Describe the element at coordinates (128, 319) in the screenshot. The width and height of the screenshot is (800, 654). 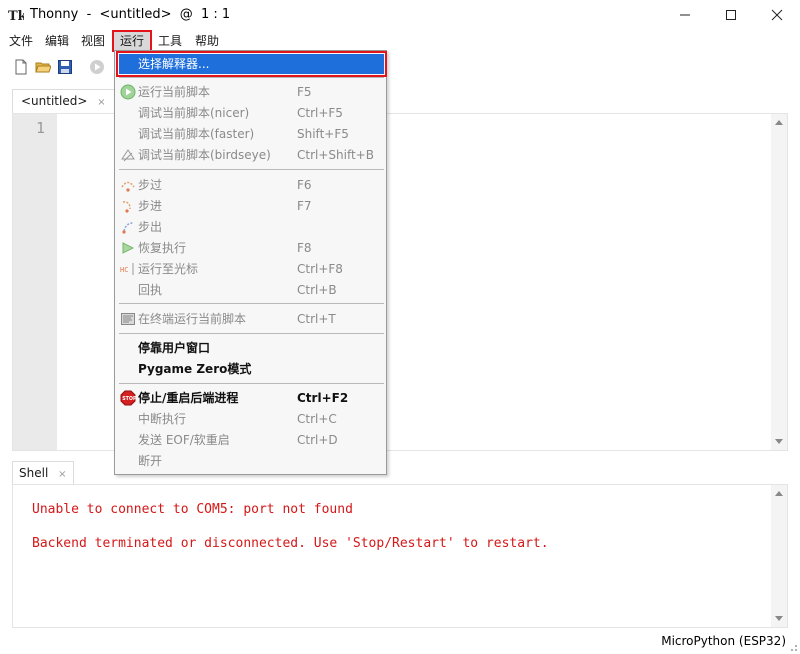
I see `terminal-icon` at that location.